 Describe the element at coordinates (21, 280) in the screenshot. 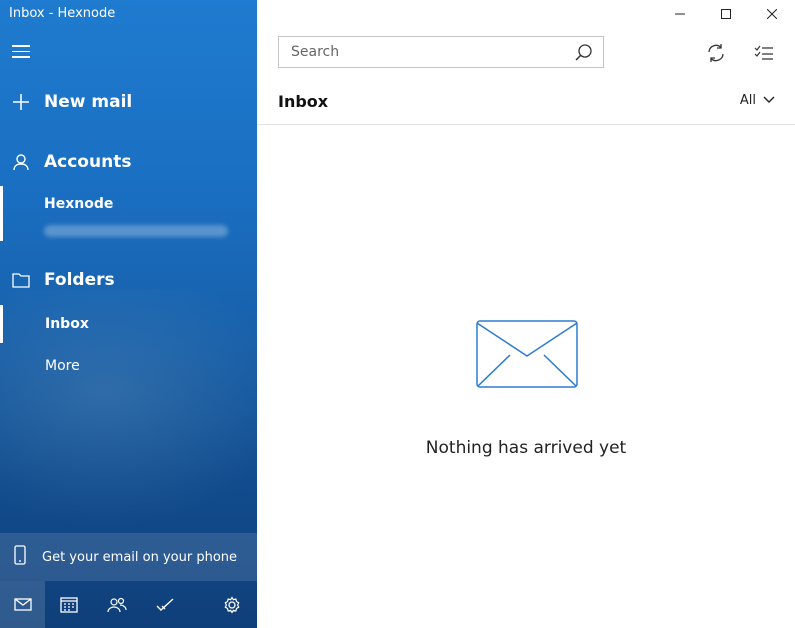

I see `folder-icon` at that location.